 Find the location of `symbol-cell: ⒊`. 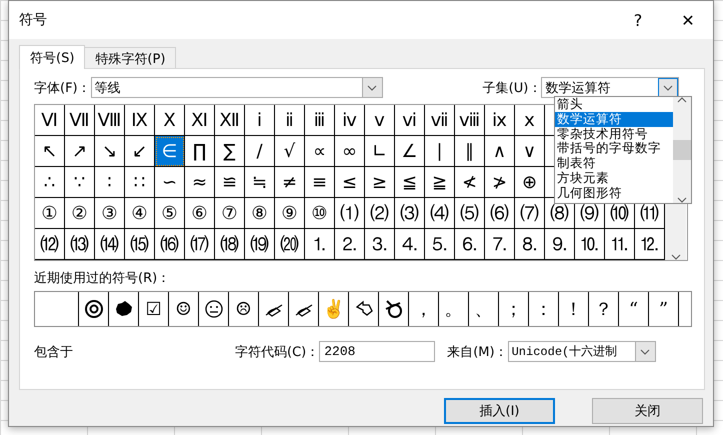

symbol-cell: ⒊ is located at coordinates (380, 244).